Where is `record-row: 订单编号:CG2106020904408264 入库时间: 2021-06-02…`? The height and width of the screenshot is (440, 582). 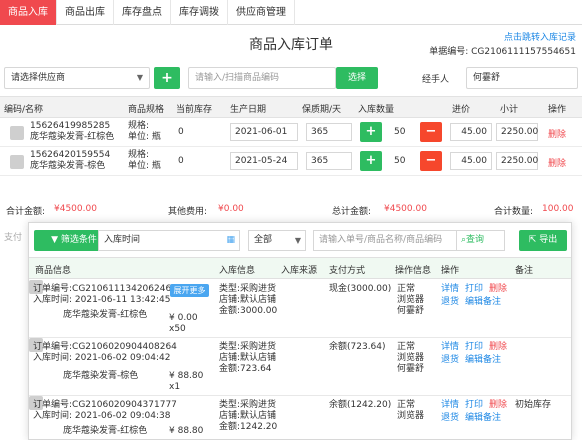 record-row: 订单编号:CG2106020904408264 入库时间: 2021-06-02… is located at coordinates (300, 367).